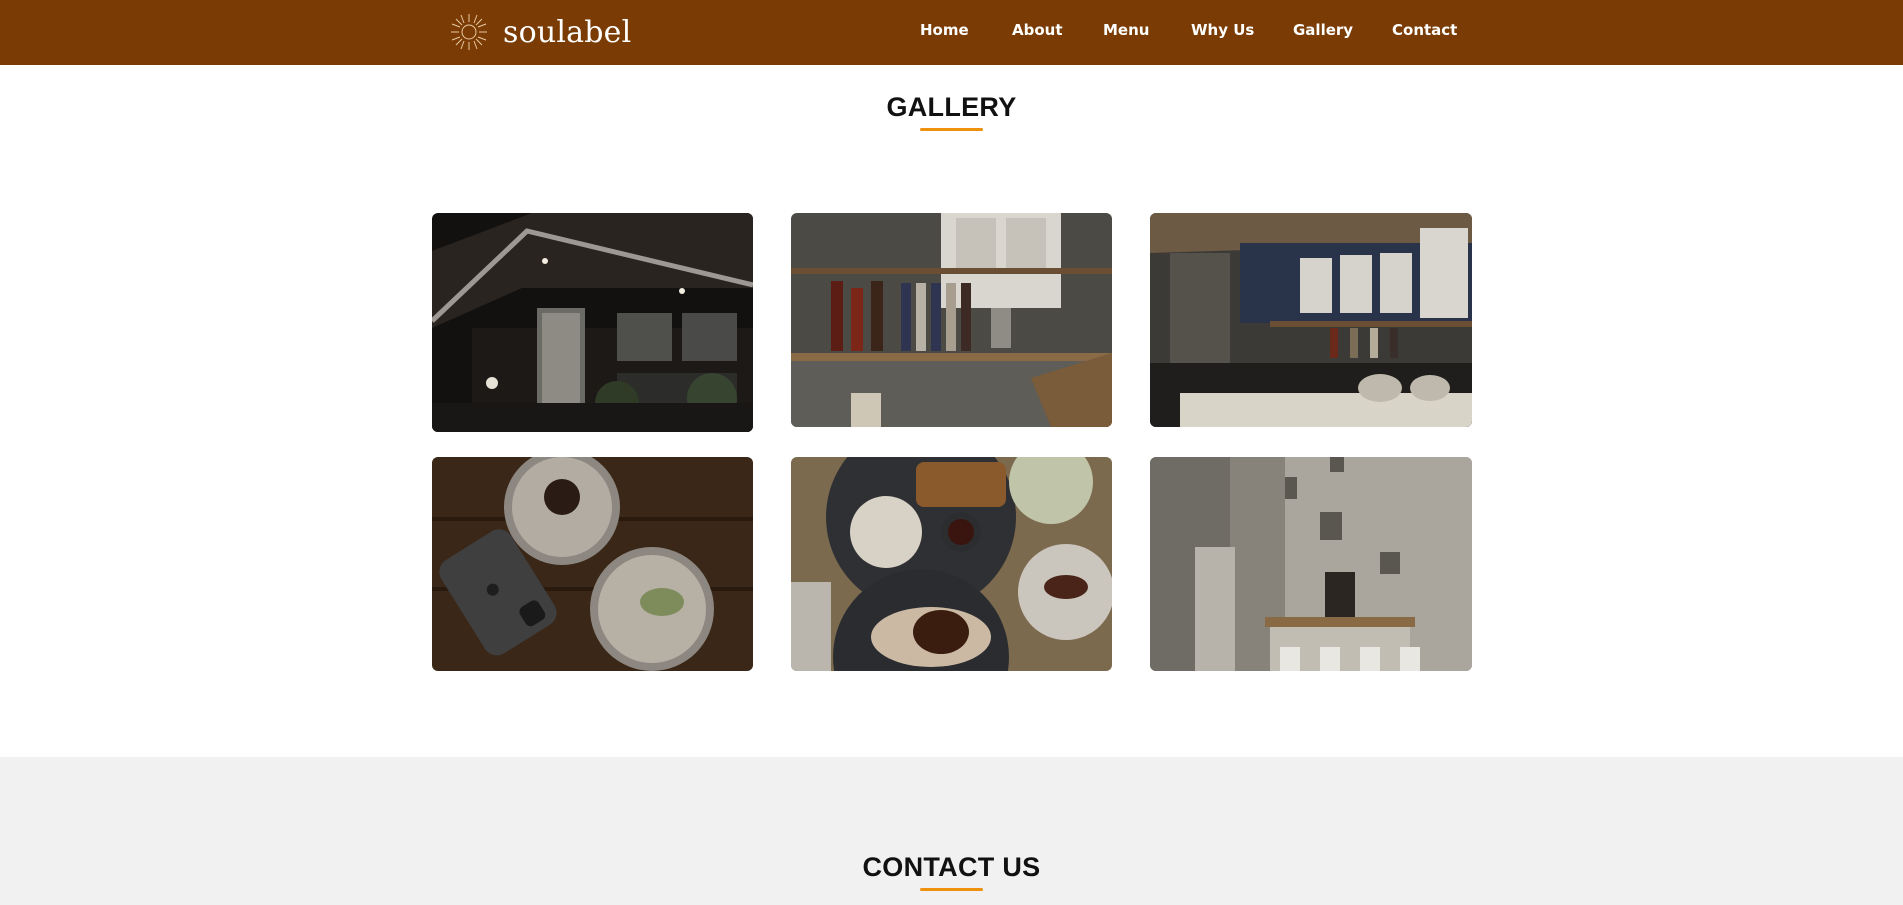 This screenshot has width=1903, height=905. I want to click on gallery-image-rice-meals, so click(951, 564).